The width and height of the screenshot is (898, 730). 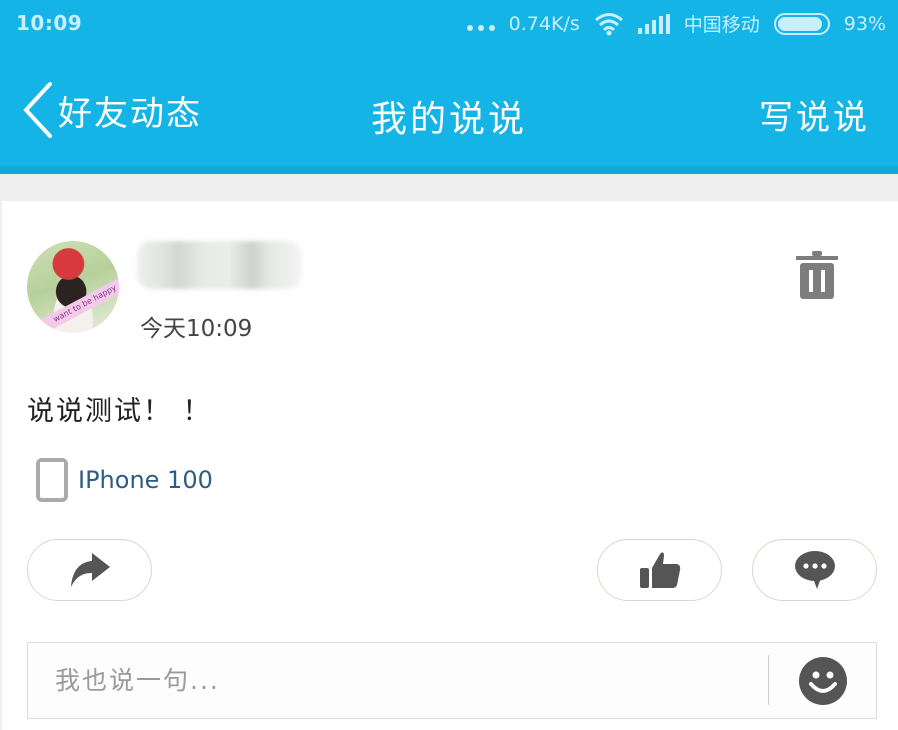 I want to click on comment-bar, so click(x=452, y=680).